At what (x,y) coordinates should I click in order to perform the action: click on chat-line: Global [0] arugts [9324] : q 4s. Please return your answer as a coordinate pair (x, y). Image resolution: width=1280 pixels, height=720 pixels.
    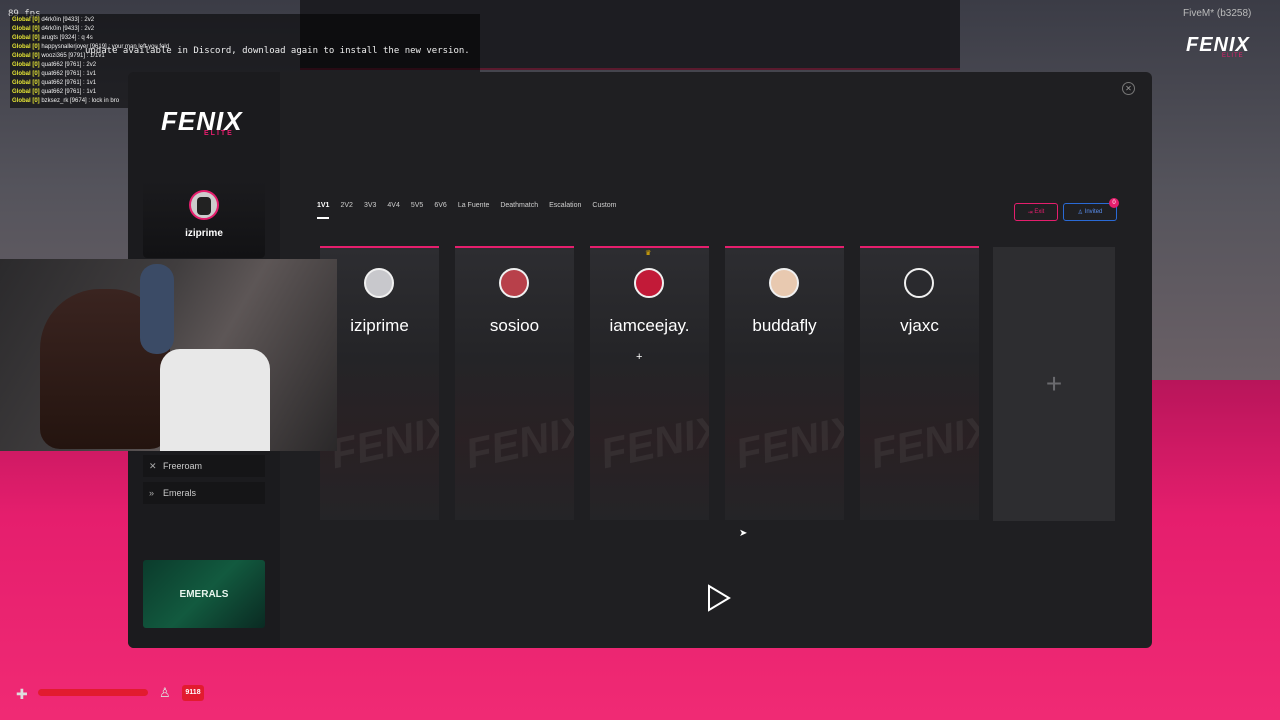
    Looking at the image, I should click on (52, 38).